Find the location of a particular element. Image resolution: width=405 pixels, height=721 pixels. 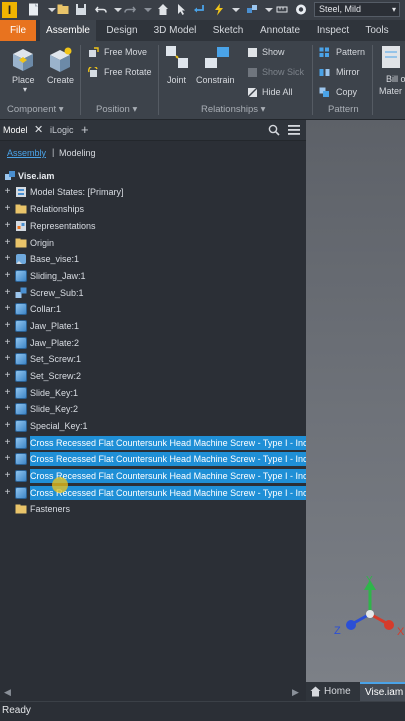

tree-item-slide-key-2: + Slide_Key:2 is located at coordinates (153, 409).